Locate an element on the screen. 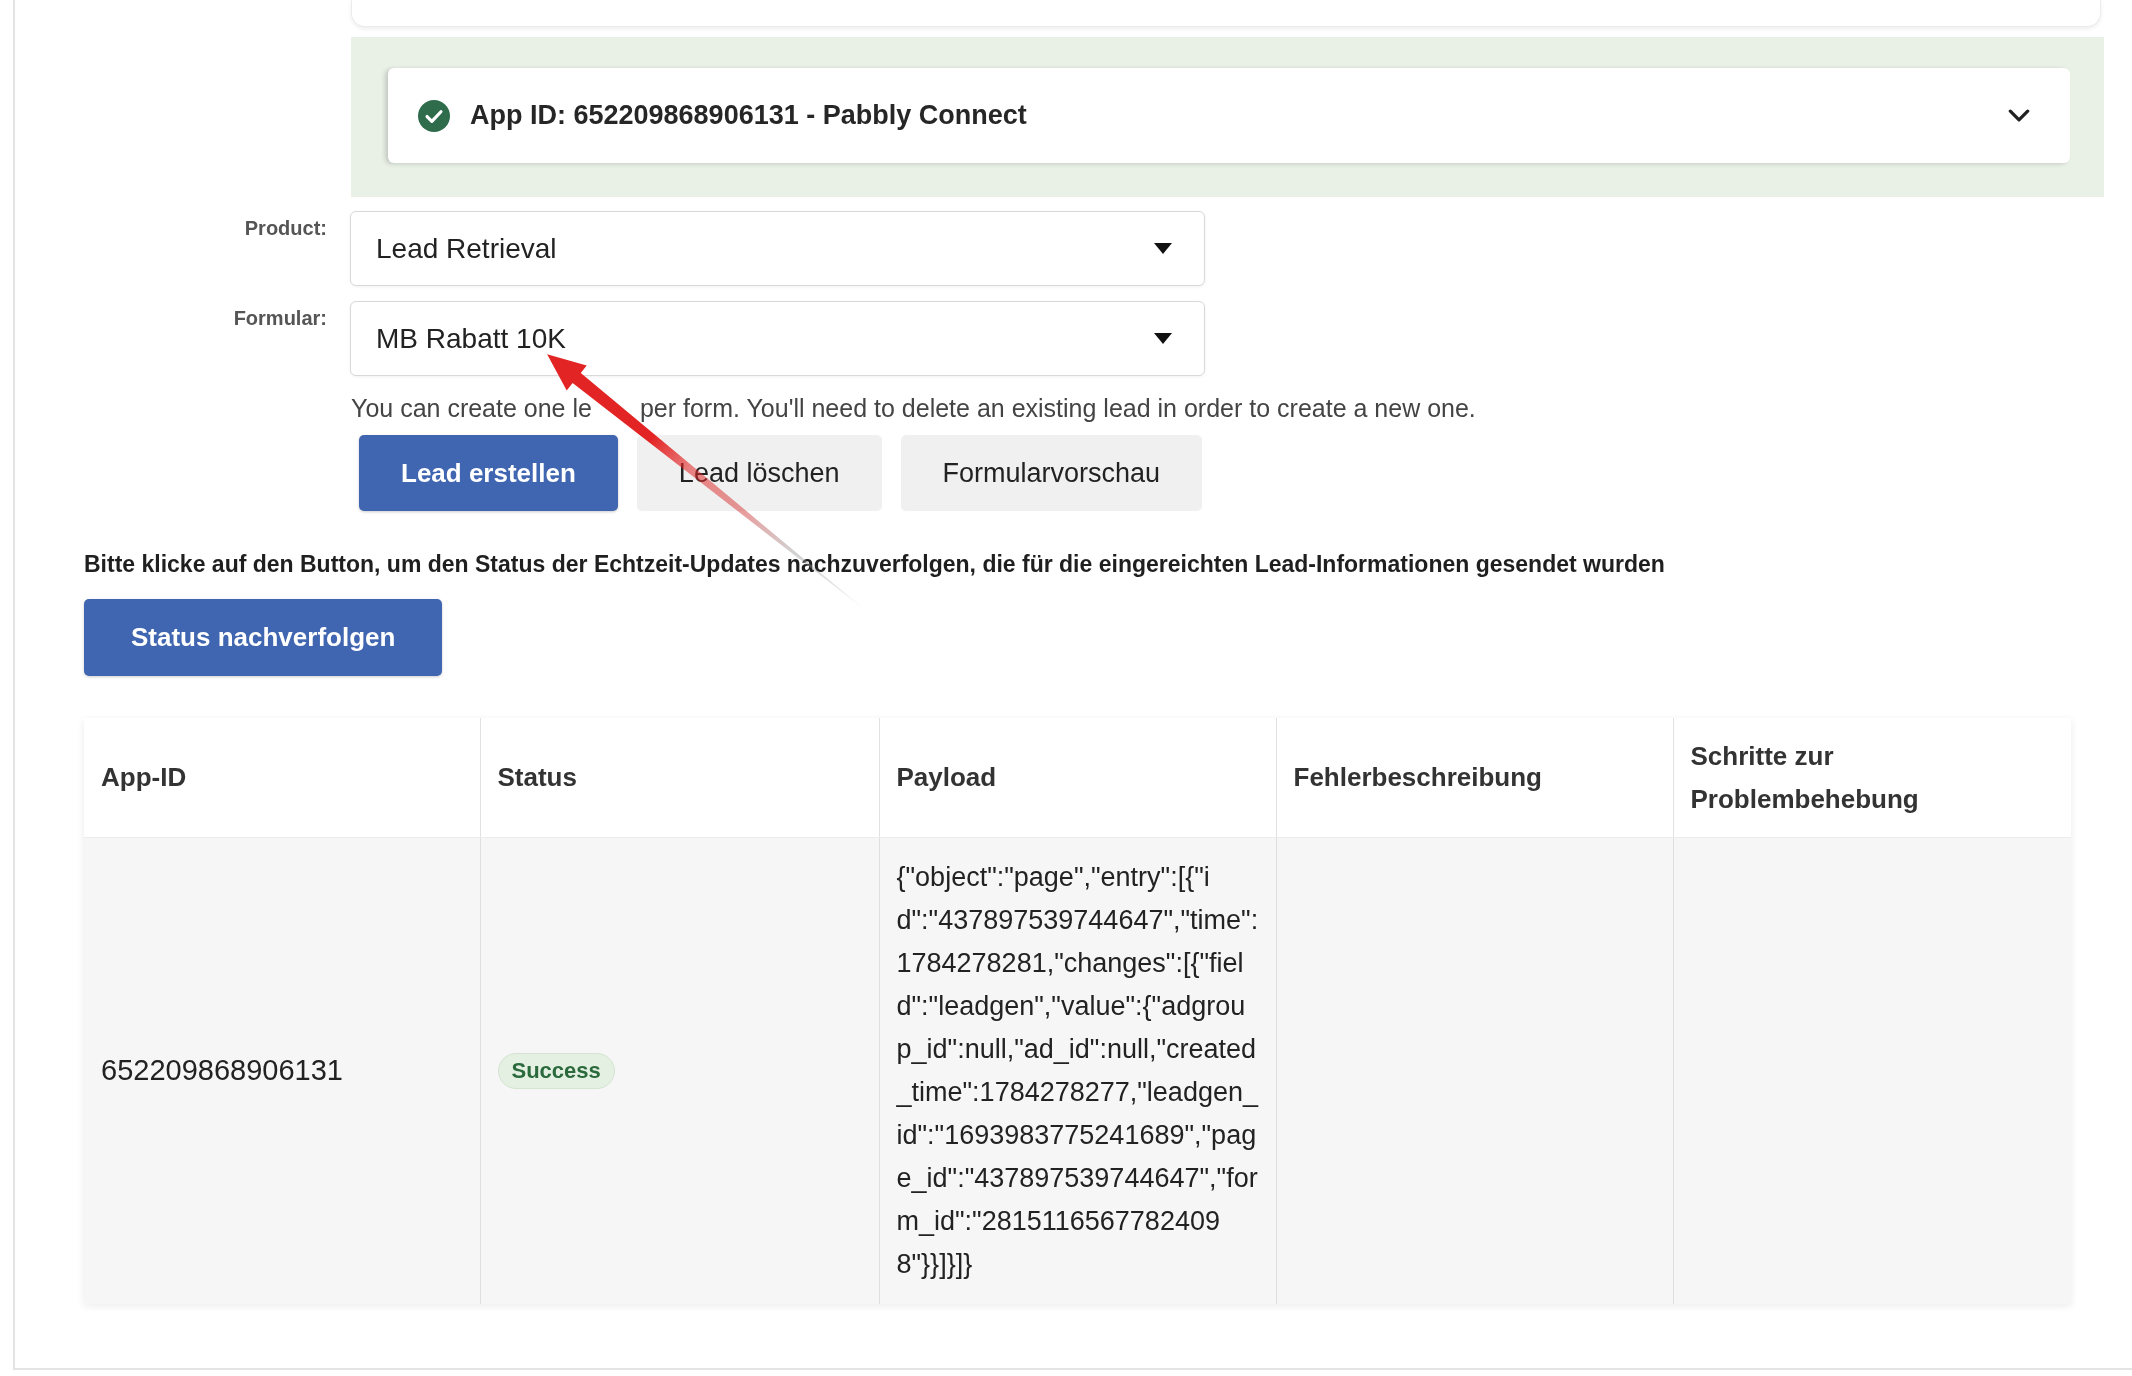 This screenshot has height=1376, width=2132. status-badge: Success is located at coordinates (556, 1071).